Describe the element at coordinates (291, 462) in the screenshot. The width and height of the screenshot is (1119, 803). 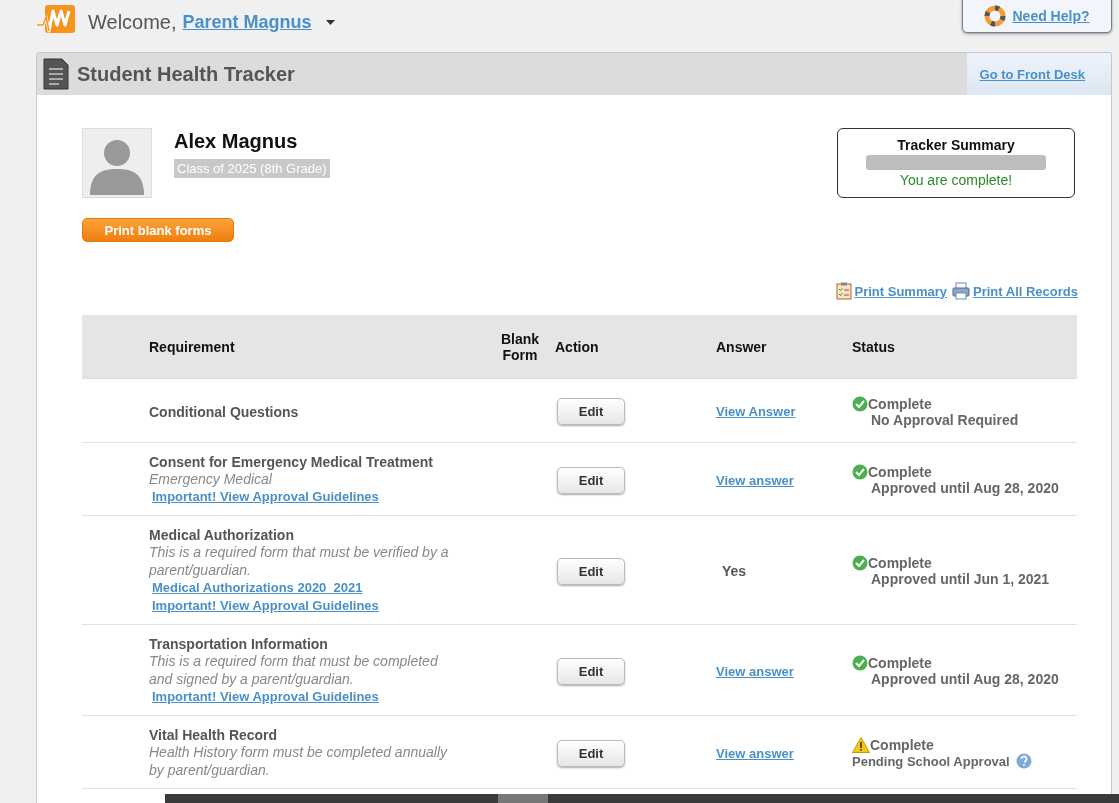
I see `requirement-name: Consent for Emergency Medical Treatment` at that location.